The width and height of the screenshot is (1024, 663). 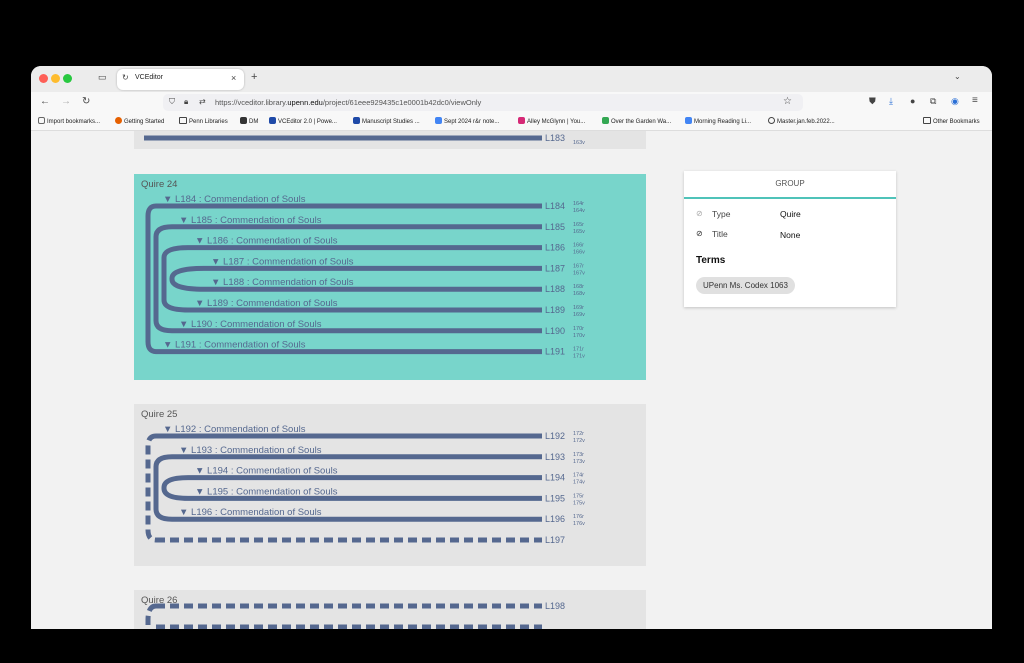 I want to click on leaf-id-l195: L195, so click(x=555, y=498).